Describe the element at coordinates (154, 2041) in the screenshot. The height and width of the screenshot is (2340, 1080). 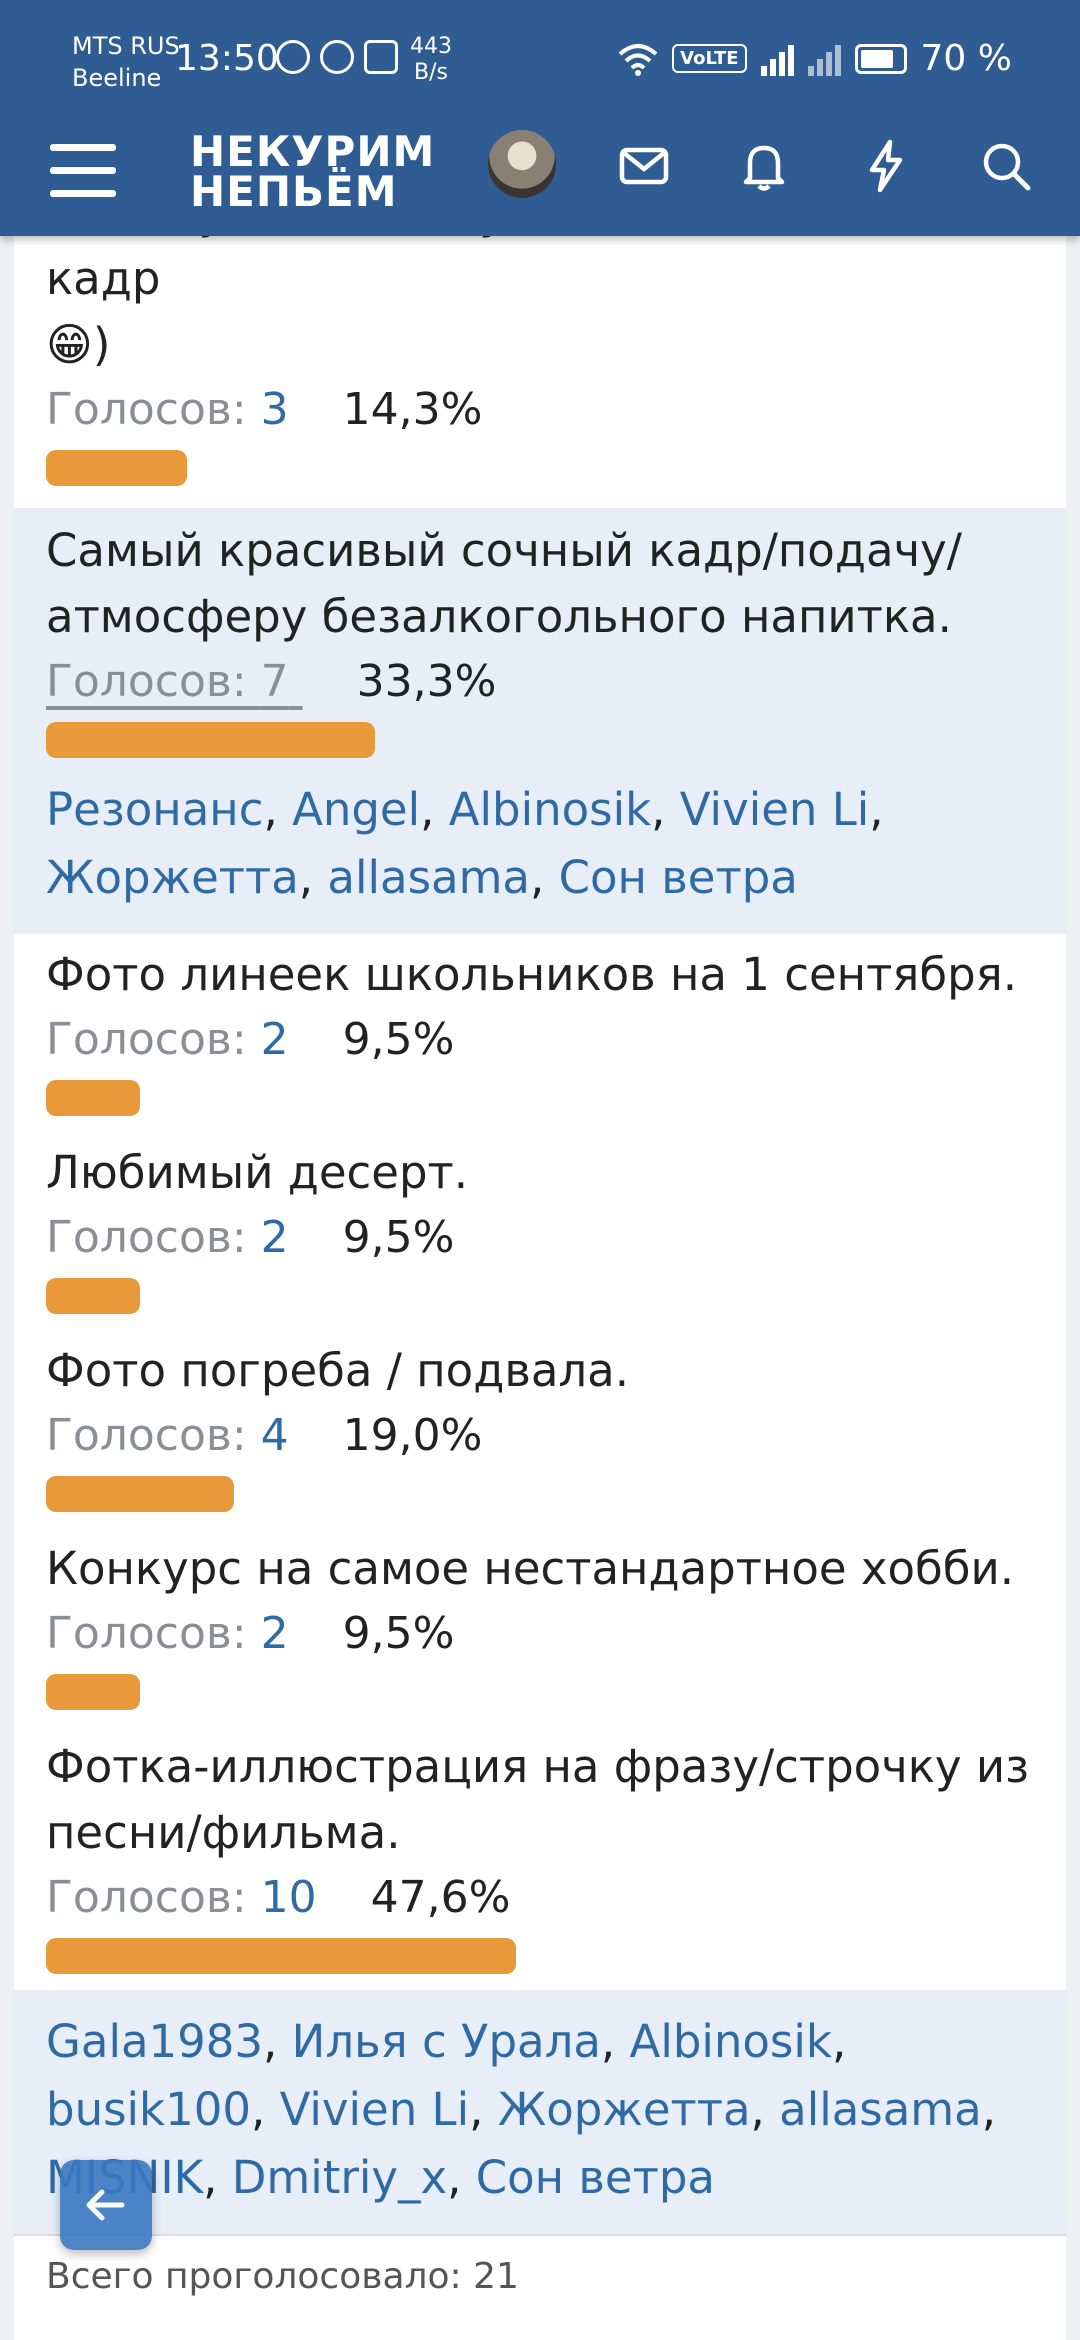
I see `voter-link: Gala1983` at that location.